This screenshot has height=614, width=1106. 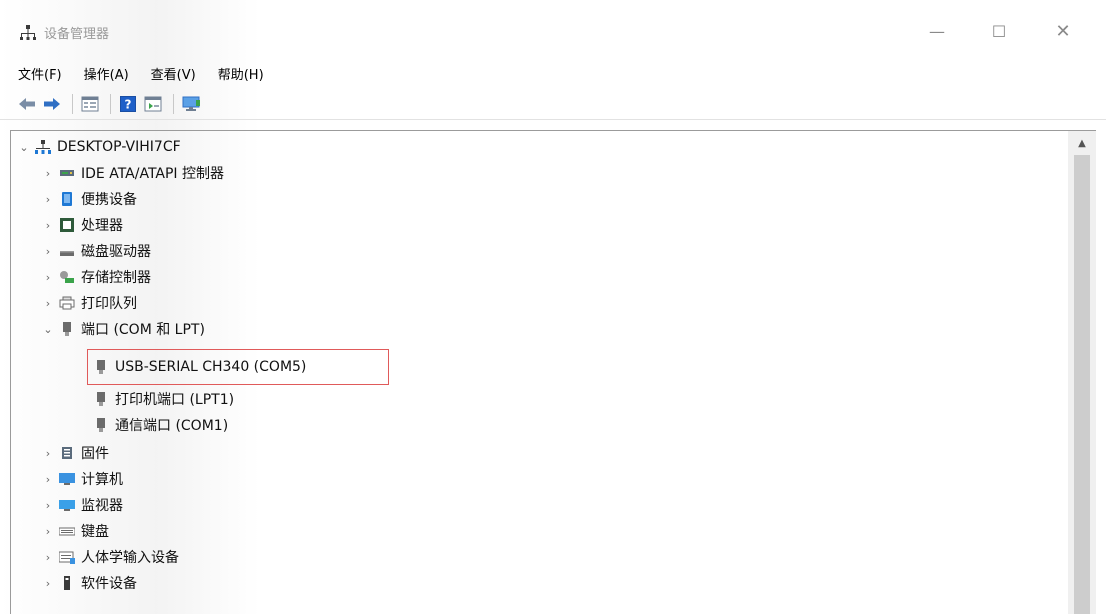 I want to click on tree-item-storage: › 存储控制器, so click(x=96, y=277).